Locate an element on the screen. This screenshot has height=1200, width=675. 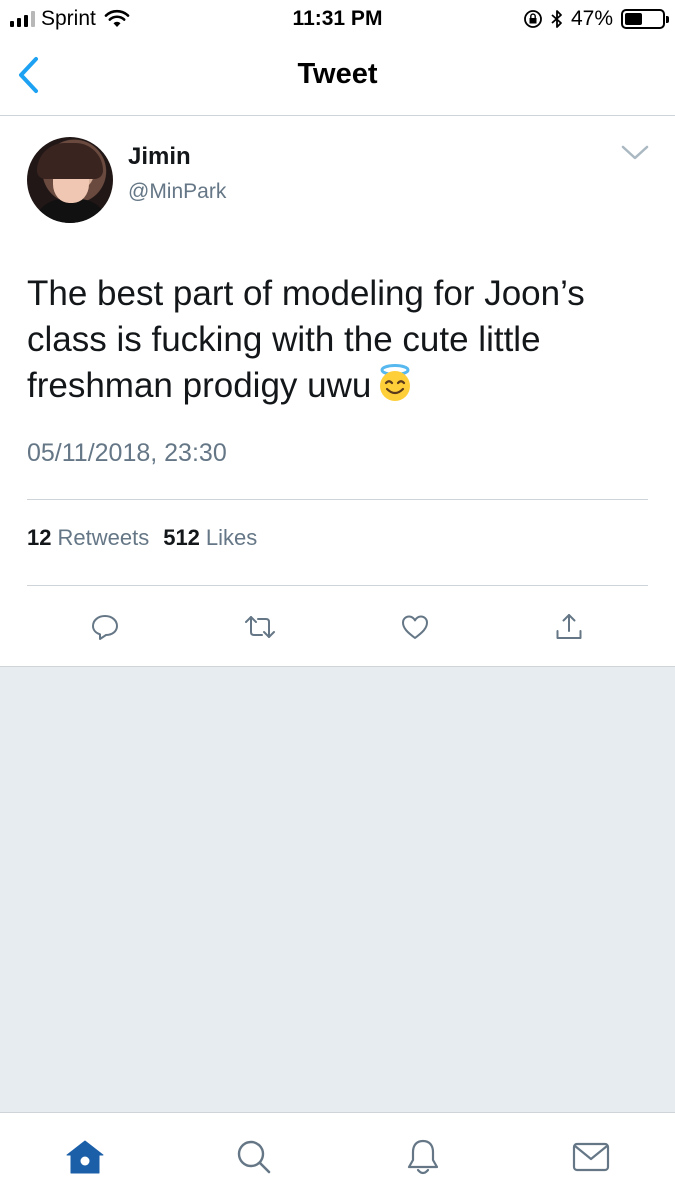
search-icon is located at coordinates (254, 1157).